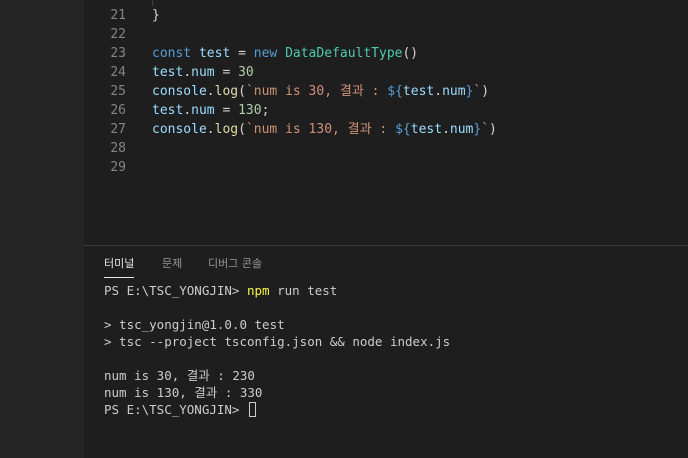  Describe the element at coordinates (118, 129) in the screenshot. I see `line-number: 27` at that location.